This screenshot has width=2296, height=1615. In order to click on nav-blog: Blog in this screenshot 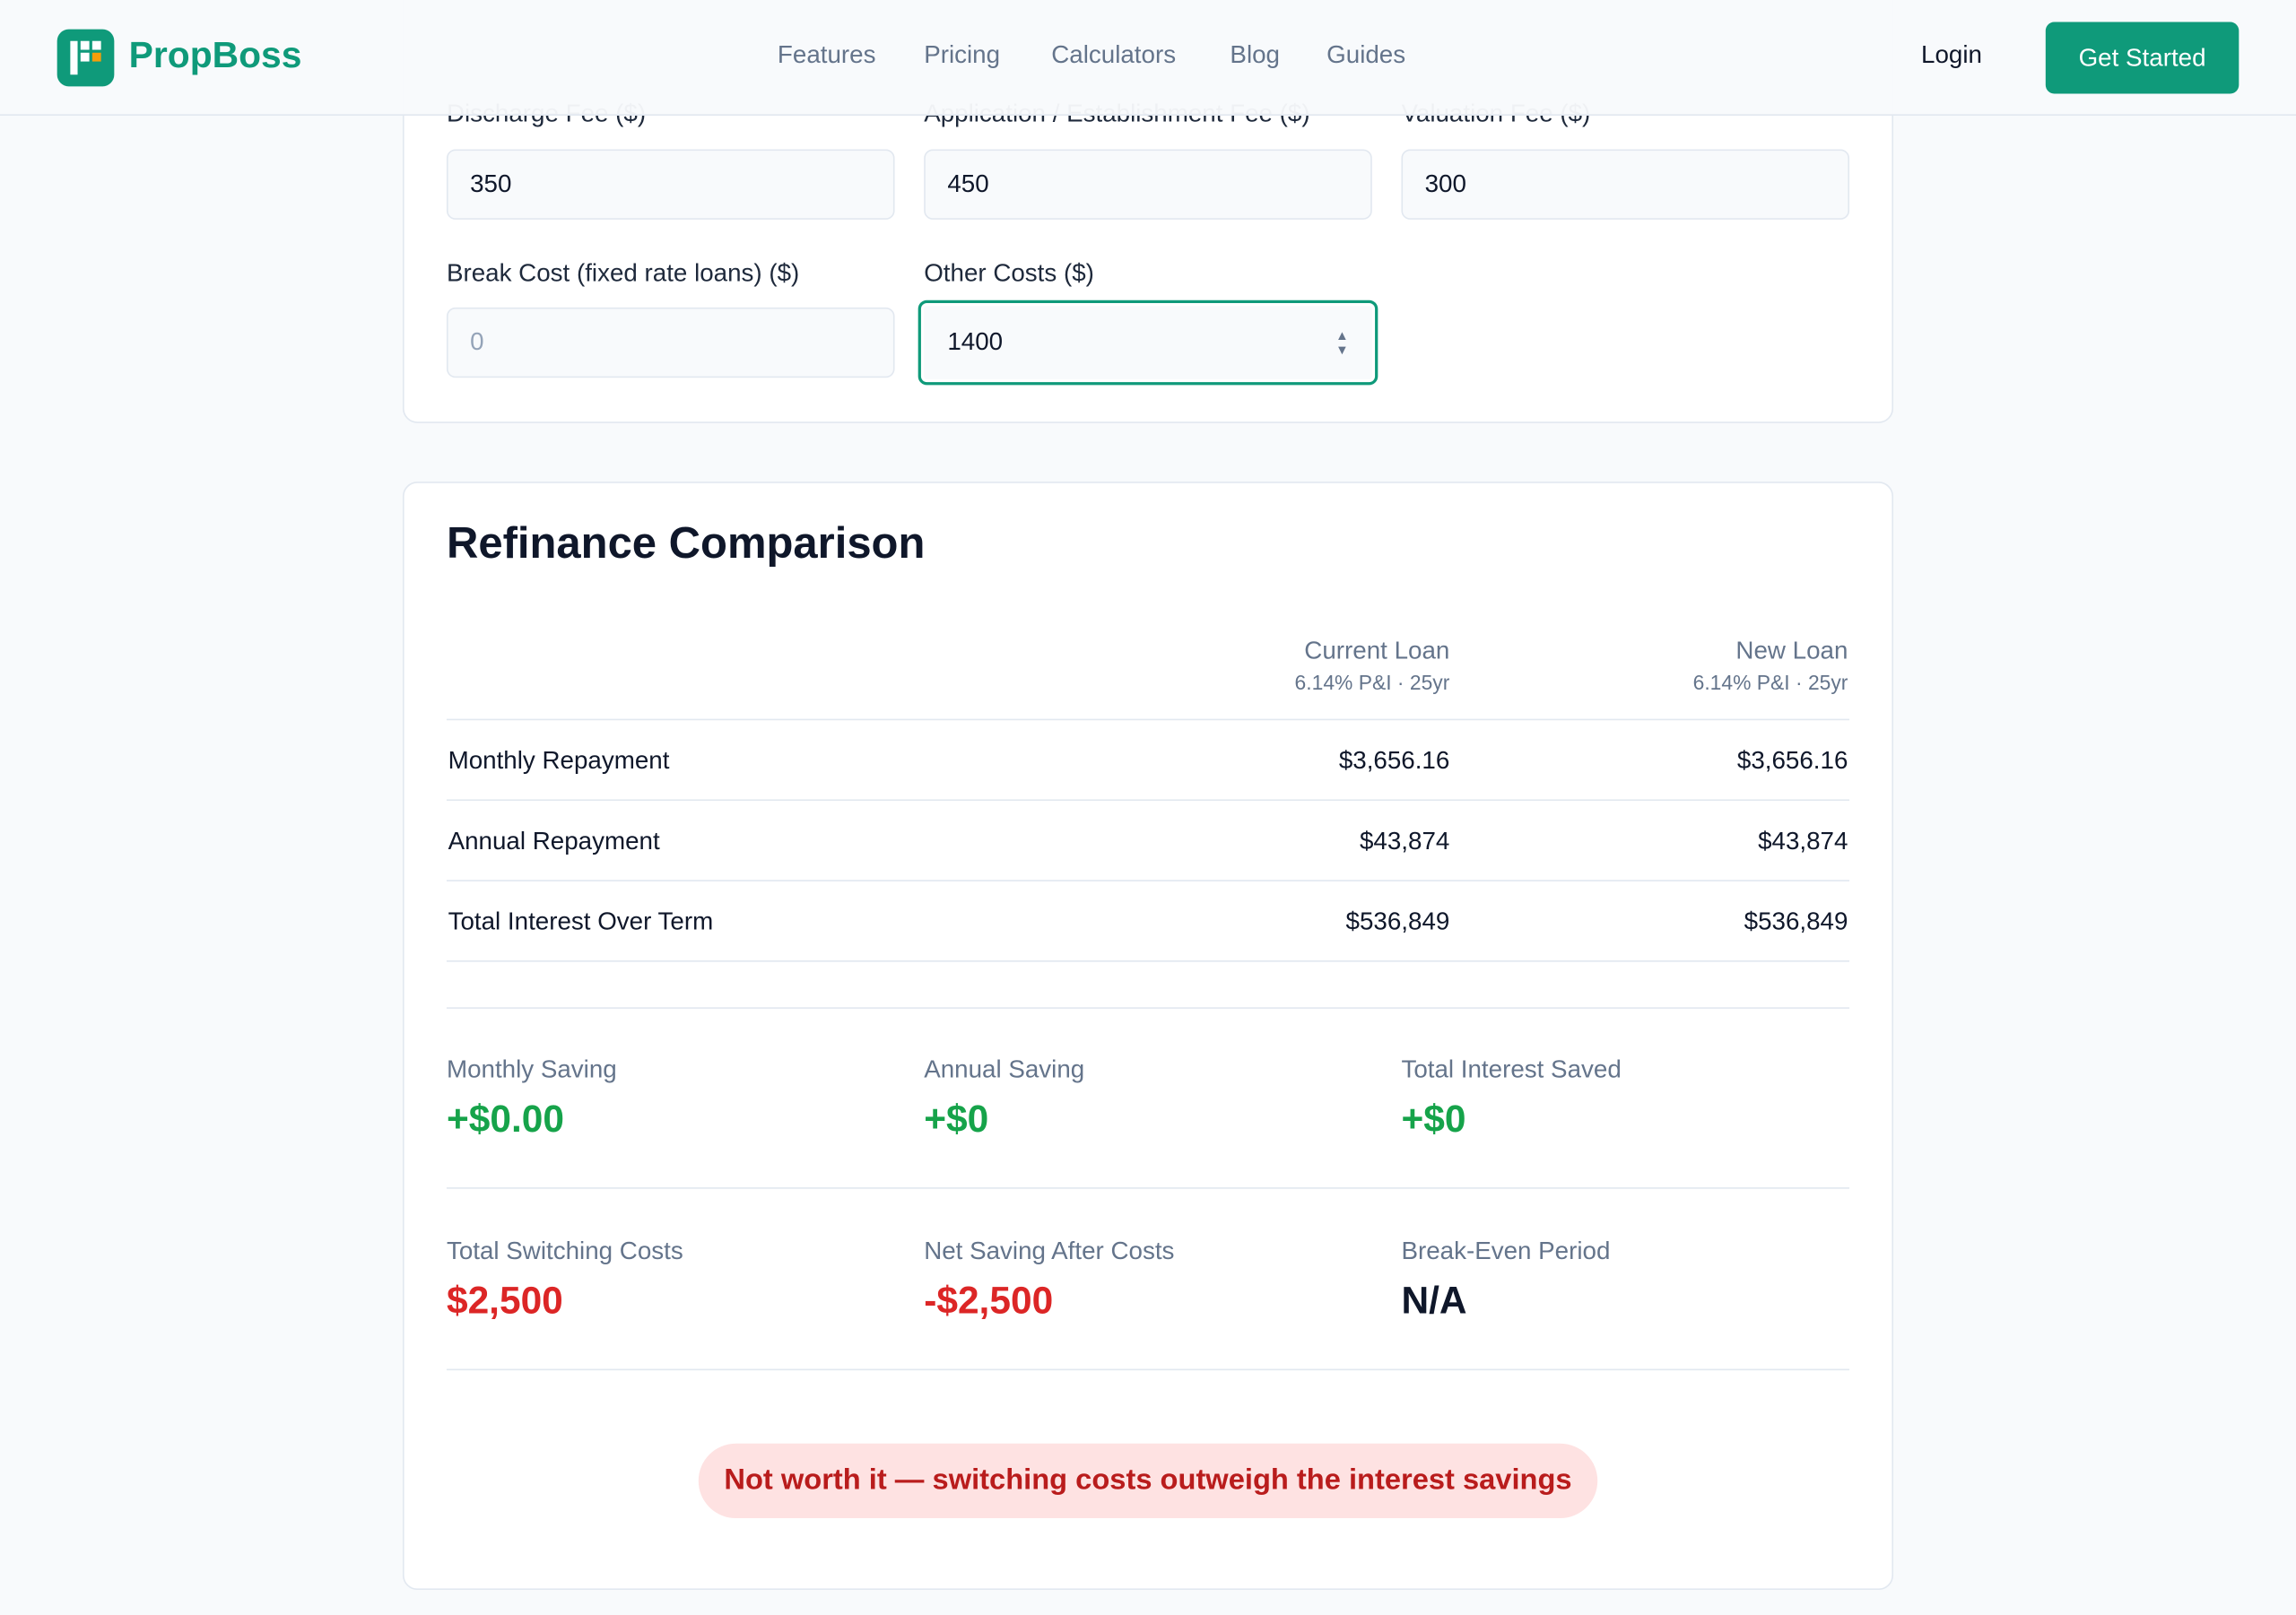, I will do `click(1255, 56)`.